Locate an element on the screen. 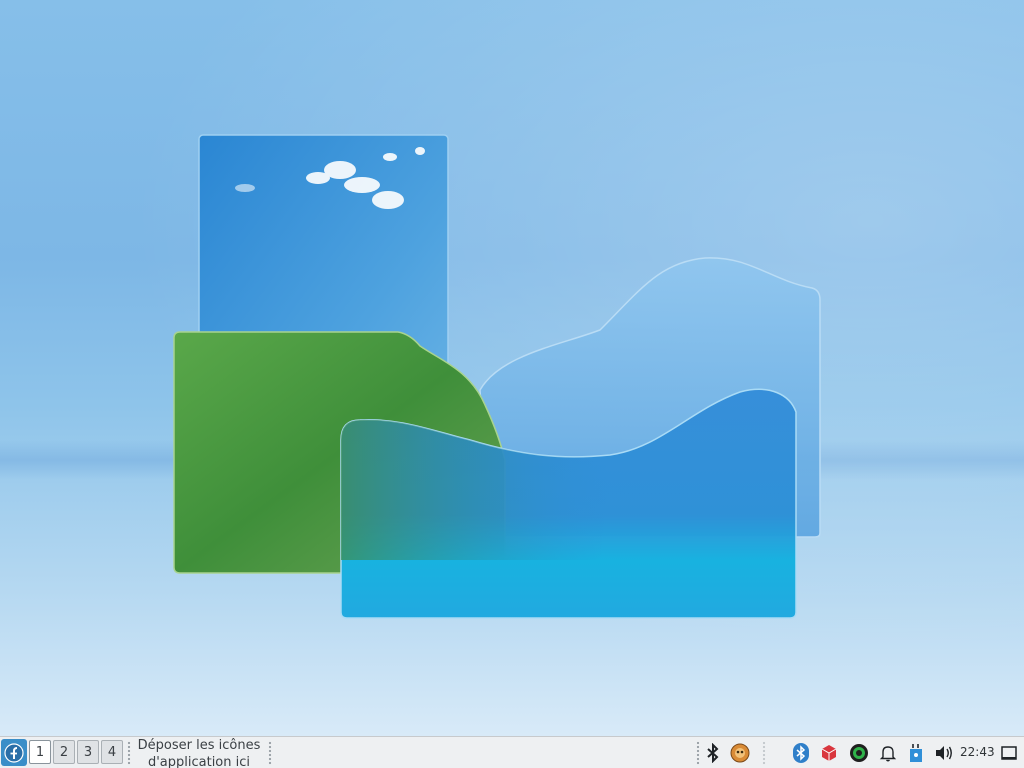  pidgin-icon is located at coordinates (740, 753).